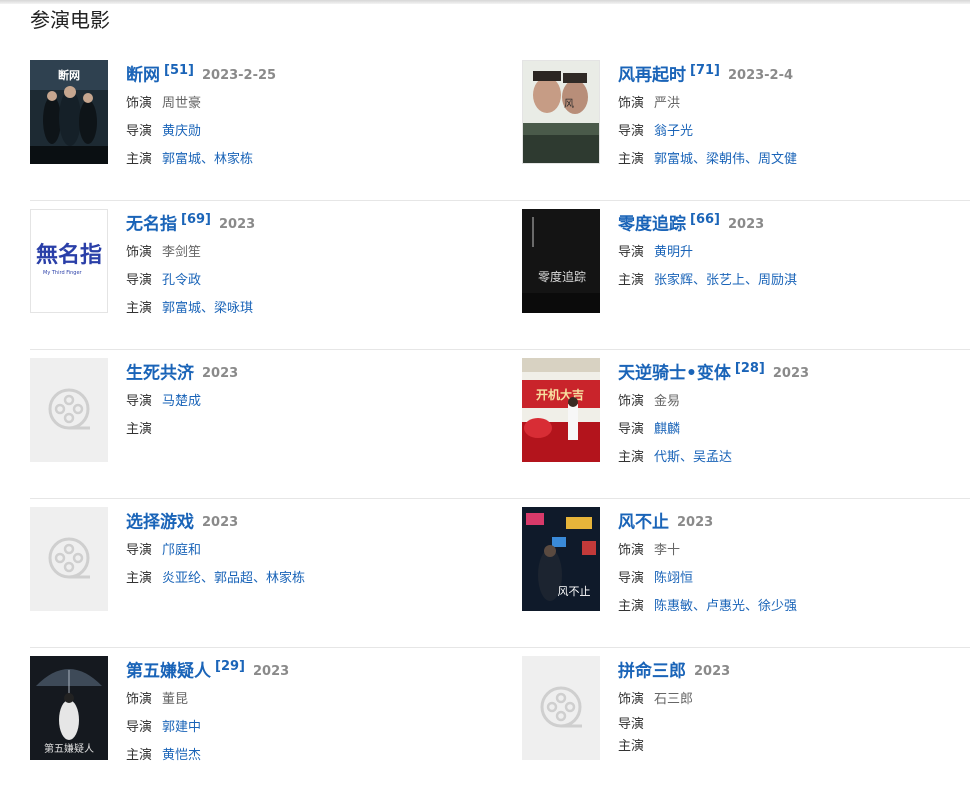  I want to click on role-value: 李十, so click(667, 550).